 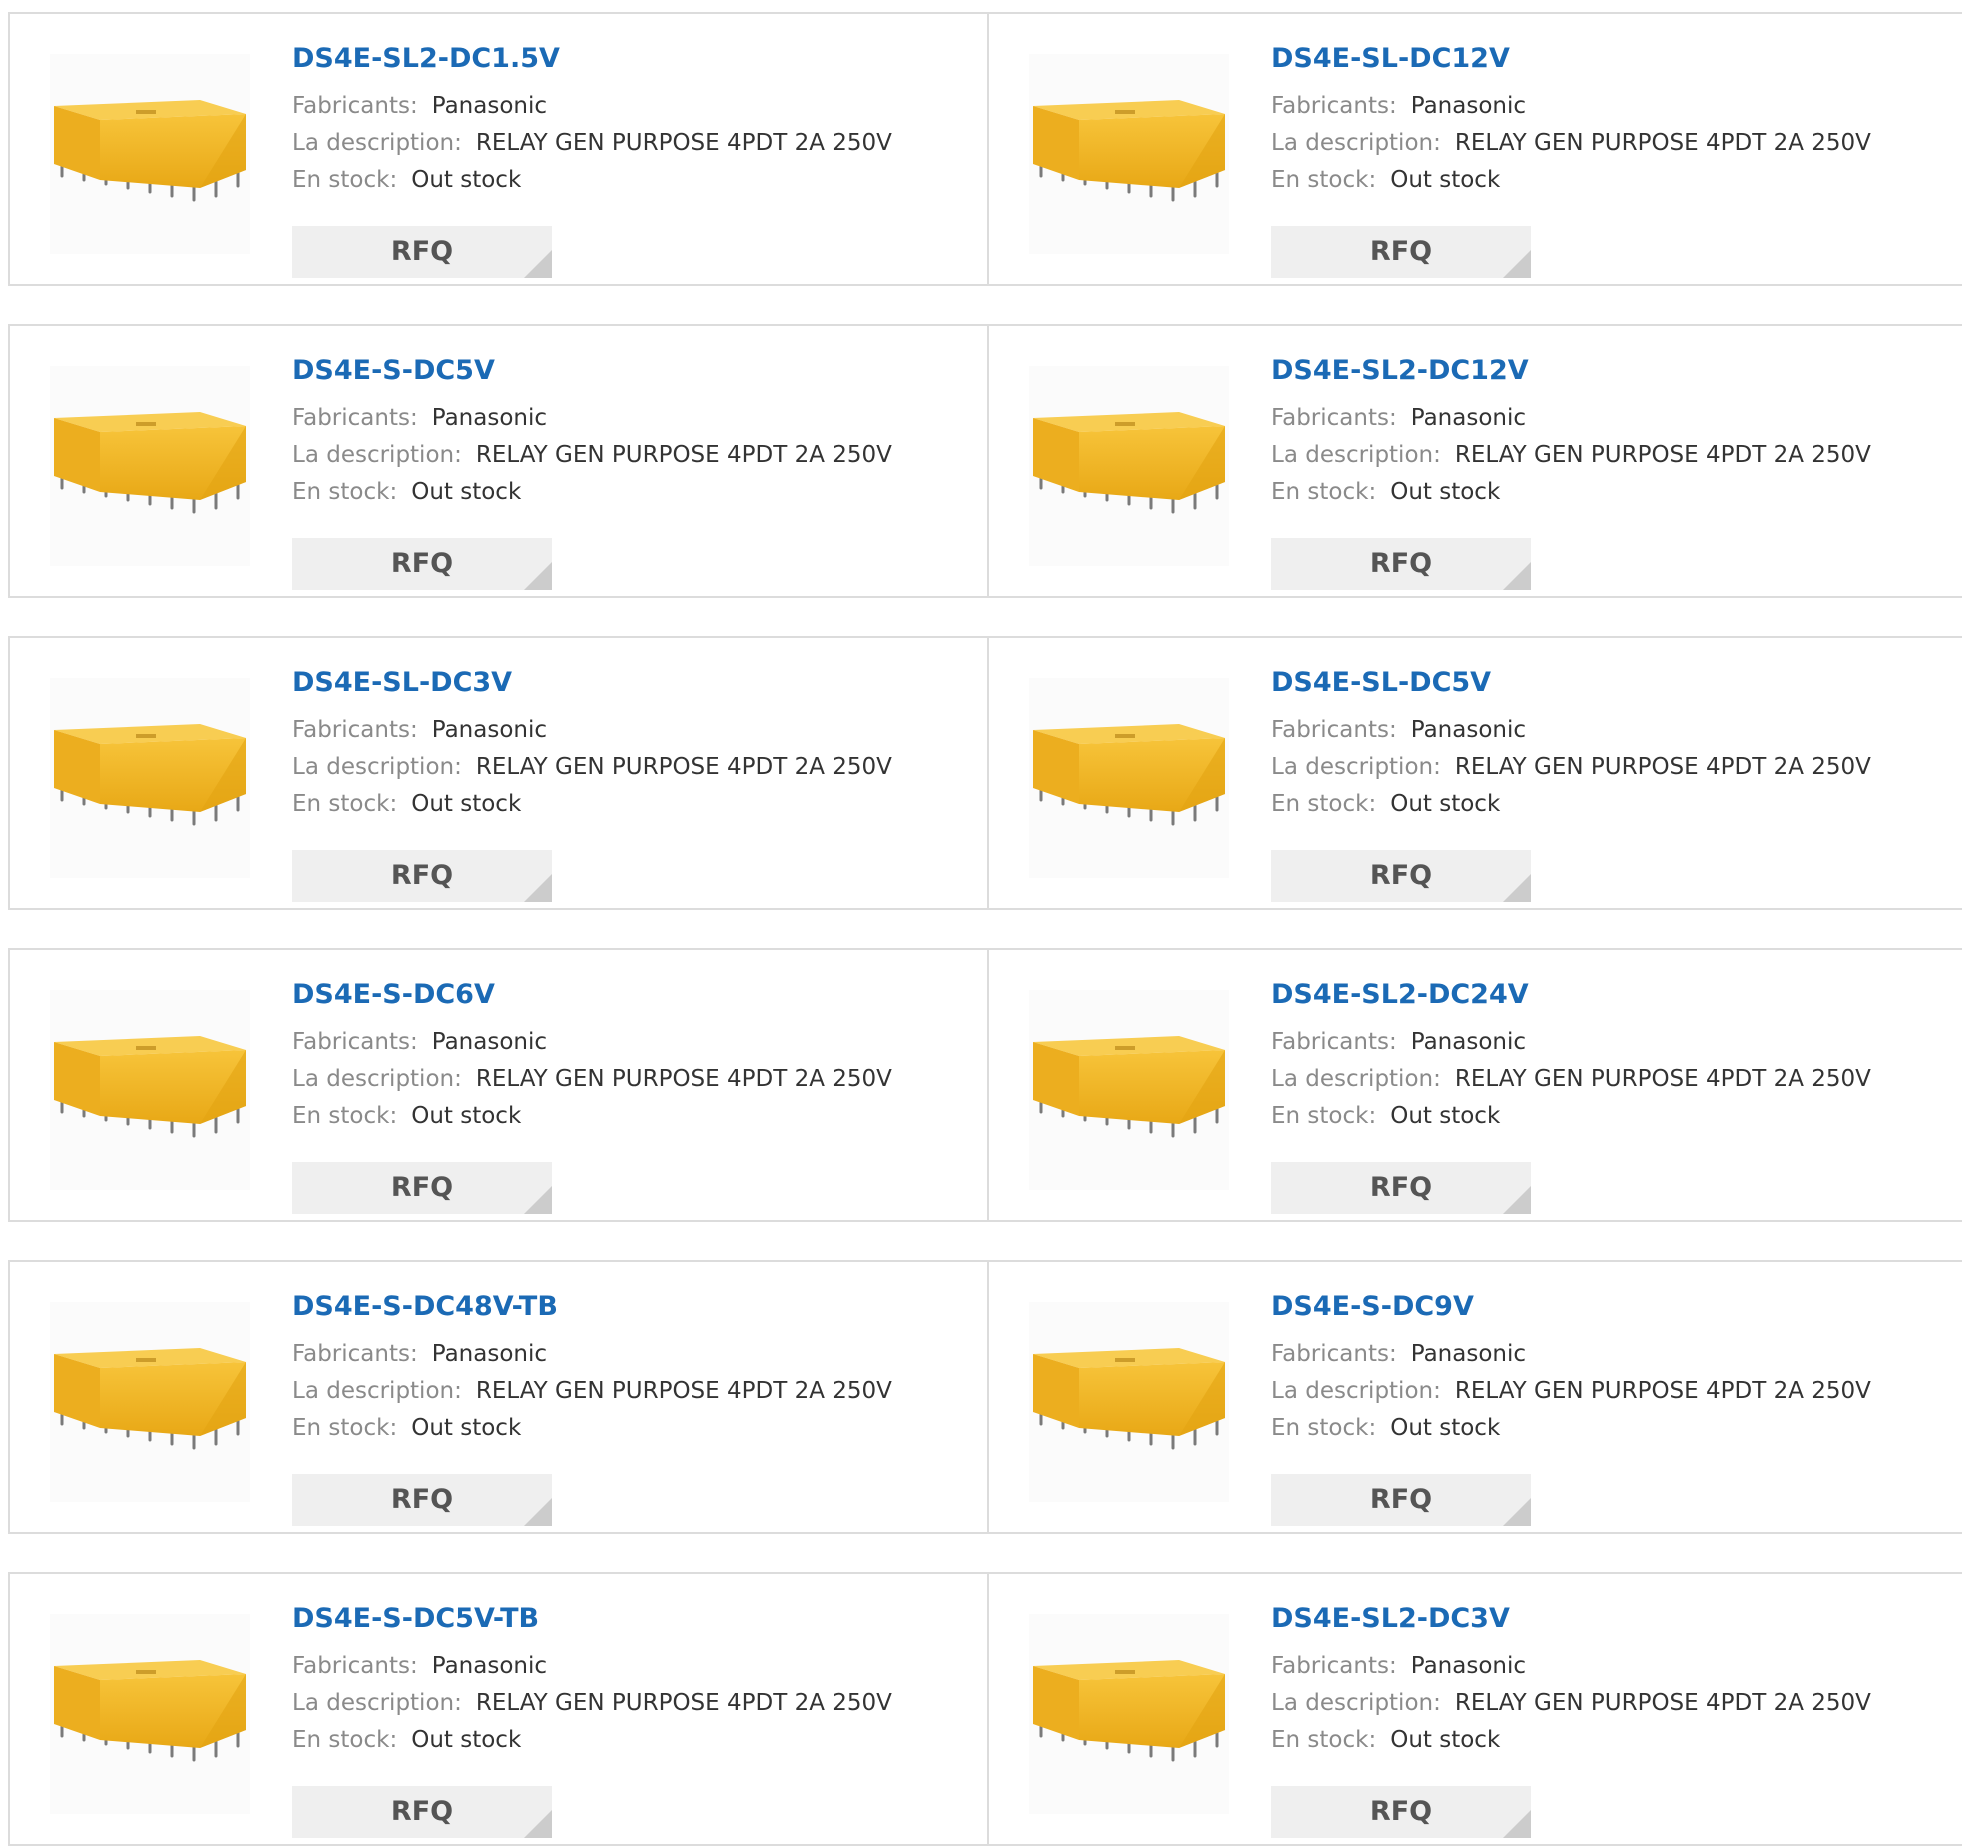 I want to click on part-number-link: DS4E-S-DC5V, so click(x=592, y=371).